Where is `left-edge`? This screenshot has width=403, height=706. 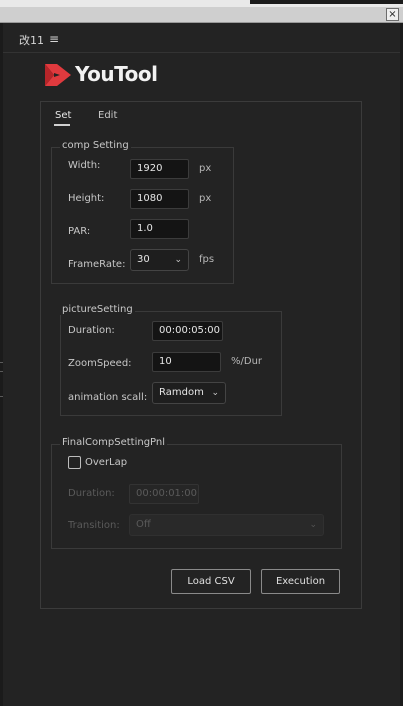
left-edge is located at coordinates (1, 364).